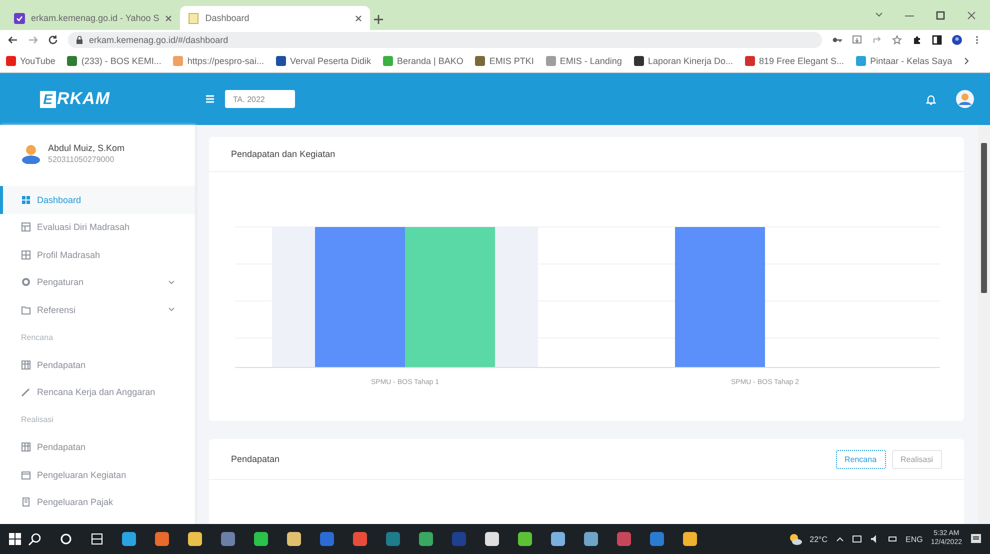 The image size is (990, 554). Describe the element at coordinates (97, 310) in the screenshot. I see `menu-item: Referensi` at that location.